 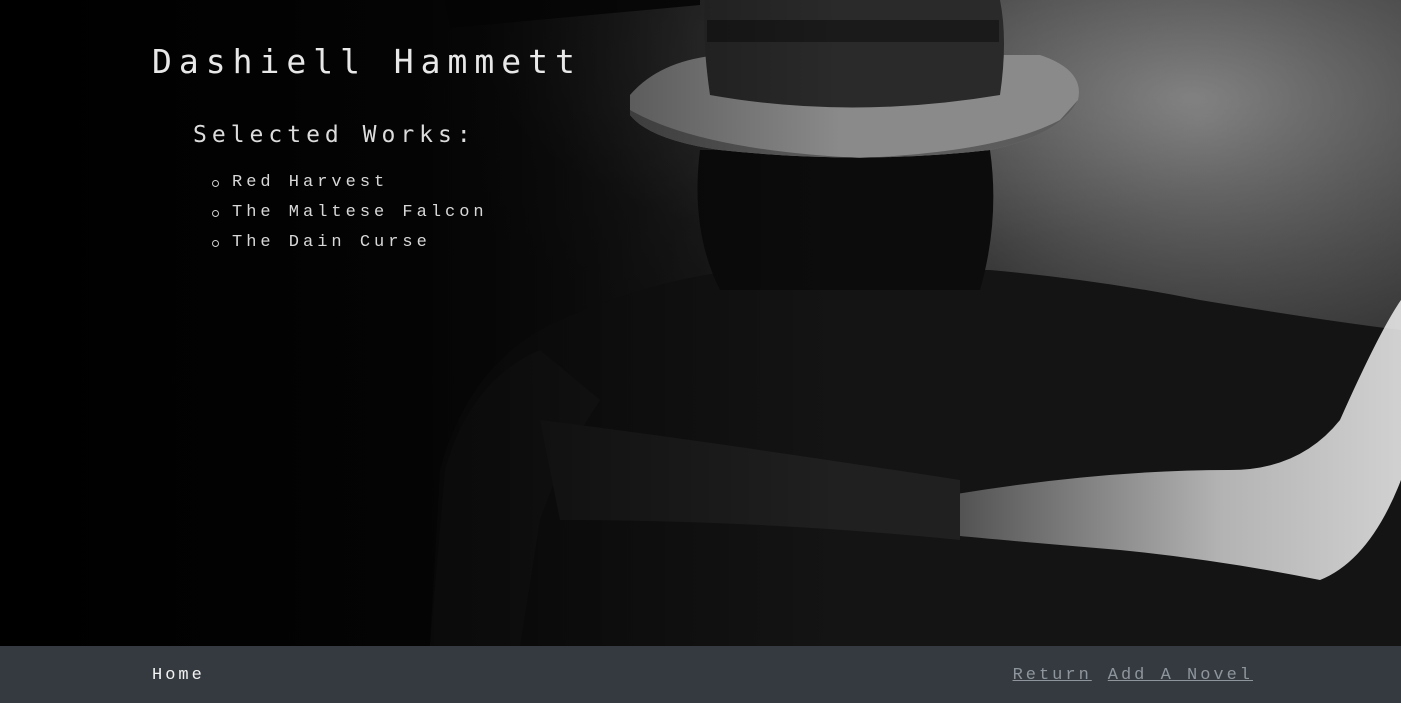 What do you see at coordinates (397, 183) in the screenshot?
I see `list-item: Red Harvest` at bounding box center [397, 183].